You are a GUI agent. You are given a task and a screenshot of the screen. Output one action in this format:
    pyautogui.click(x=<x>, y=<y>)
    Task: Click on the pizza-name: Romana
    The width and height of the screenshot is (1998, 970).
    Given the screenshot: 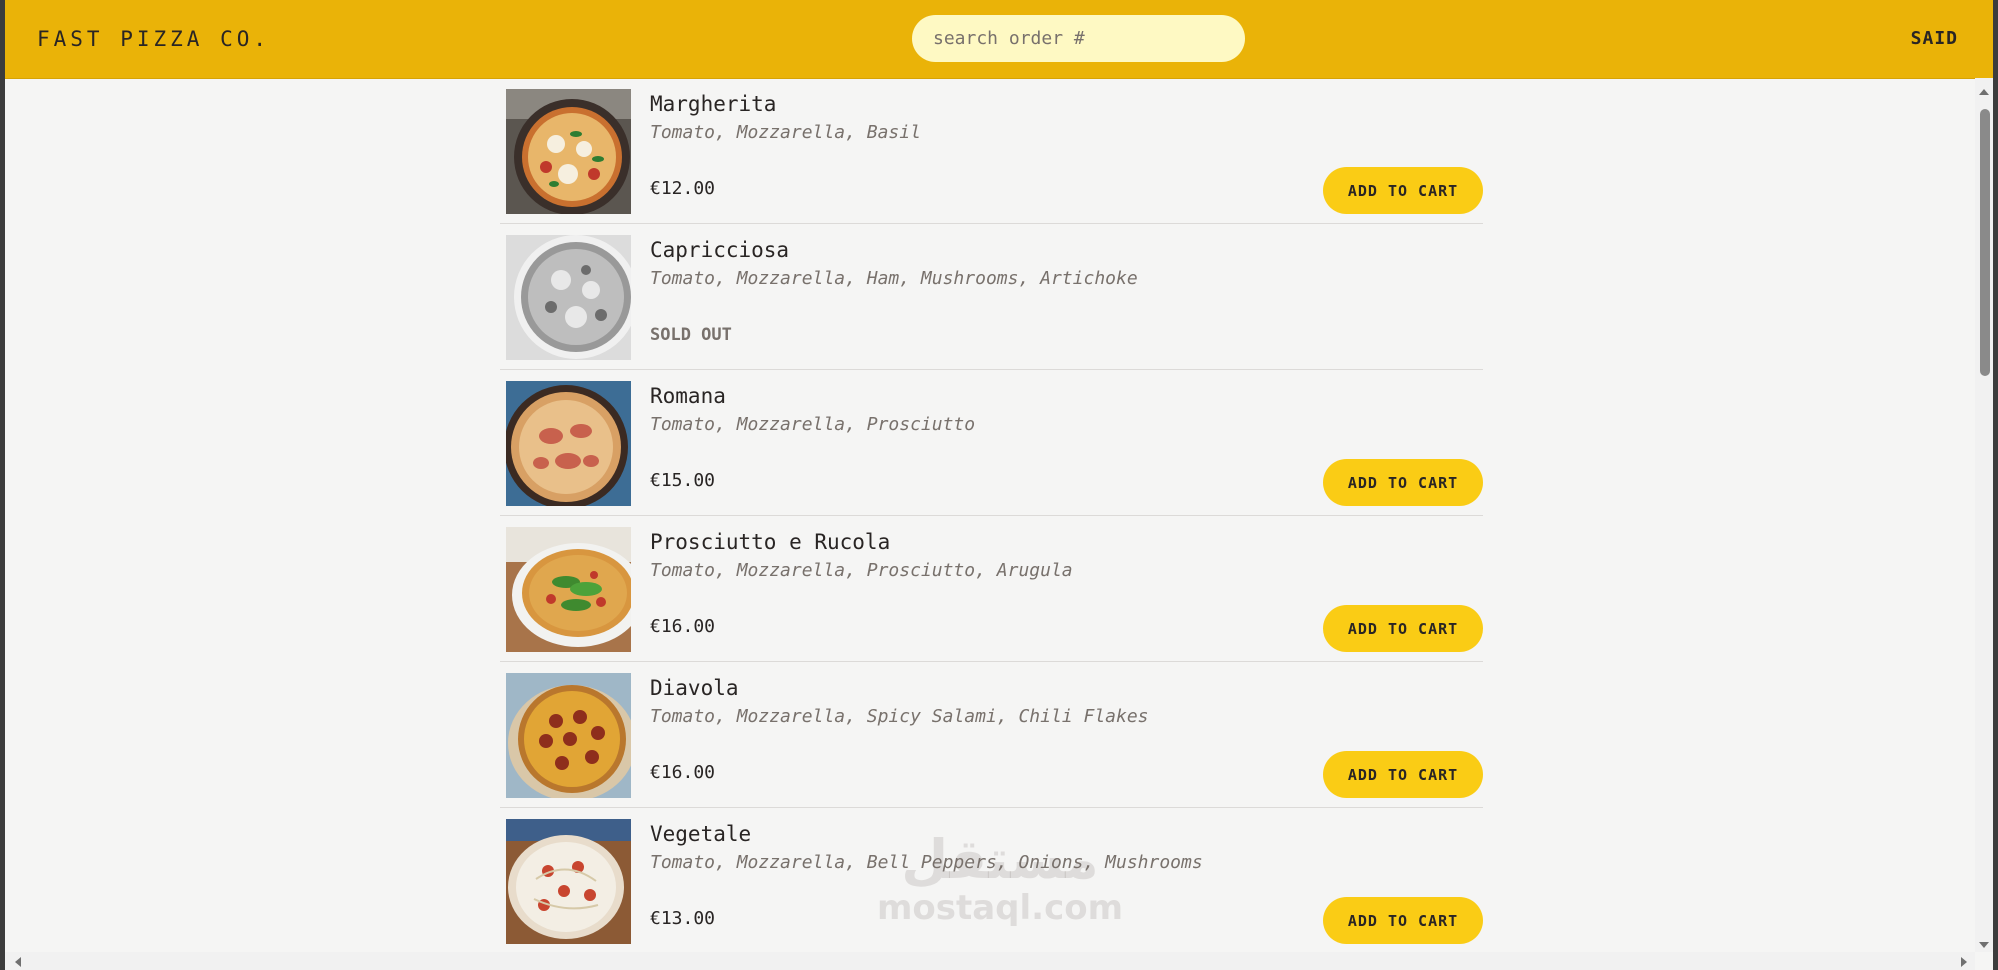 What is the action you would take?
    pyautogui.click(x=688, y=396)
    